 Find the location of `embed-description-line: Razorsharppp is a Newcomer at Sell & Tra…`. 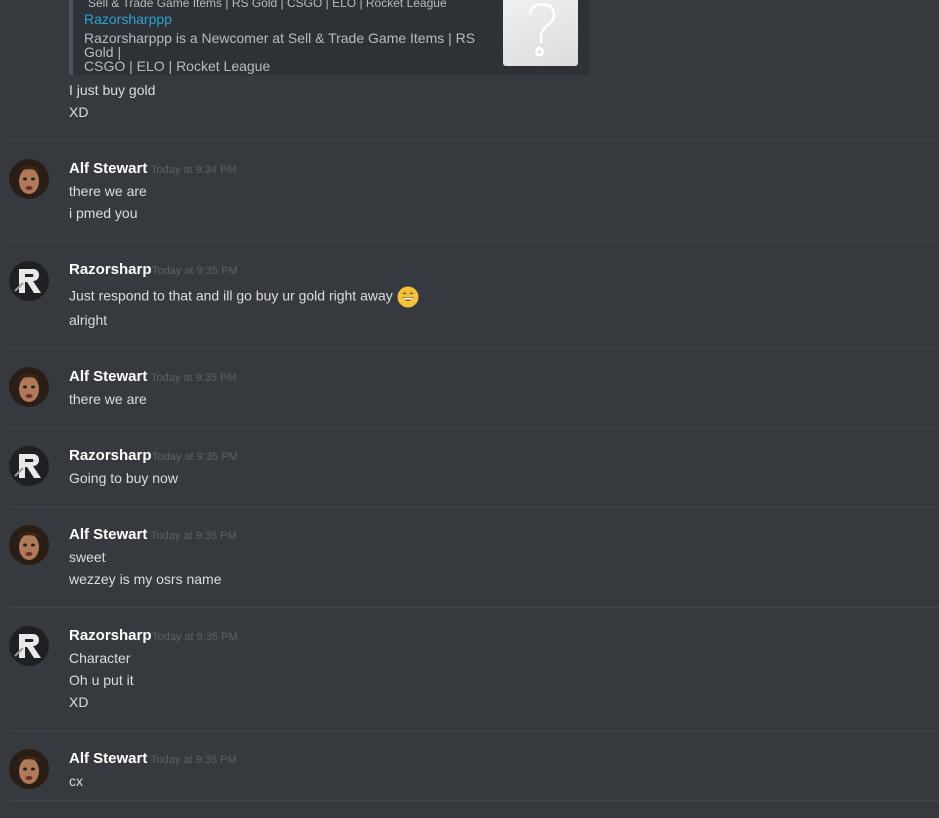

embed-description-line: Razorsharppp is a Newcomer at Sell & Tra… is located at coordinates (280, 45).